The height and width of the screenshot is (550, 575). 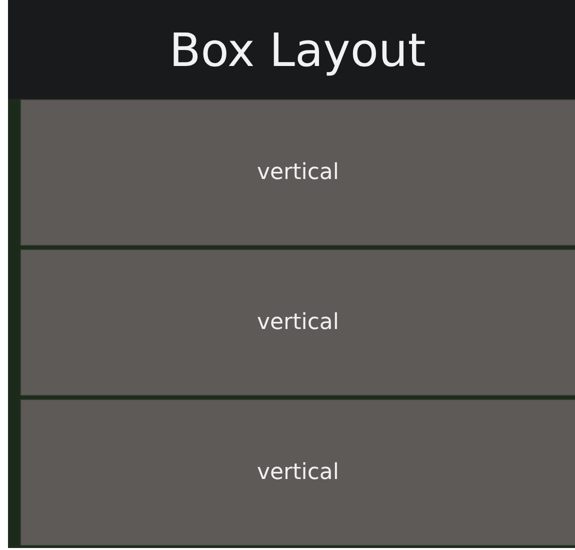 I want to click on screen-title: Box Layout, so click(x=297, y=49).